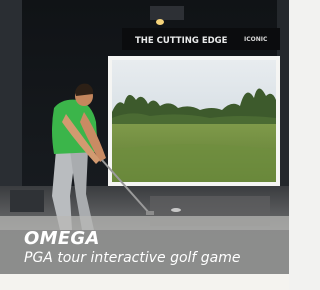 The image size is (320, 290). What do you see at coordinates (27, 201) in the screenshot?
I see `equipment-box` at bounding box center [27, 201].